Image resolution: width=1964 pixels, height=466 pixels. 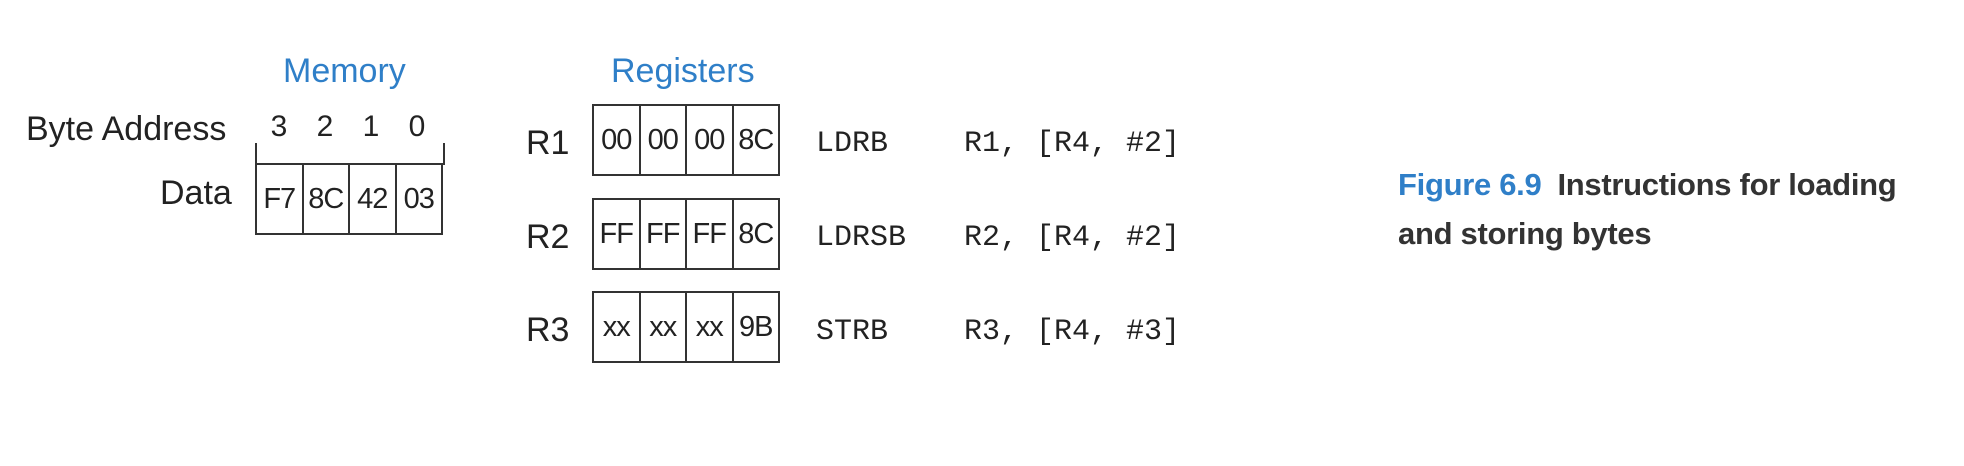 What do you see at coordinates (325, 126) in the screenshot?
I see `address-digit: 2` at bounding box center [325, 126].